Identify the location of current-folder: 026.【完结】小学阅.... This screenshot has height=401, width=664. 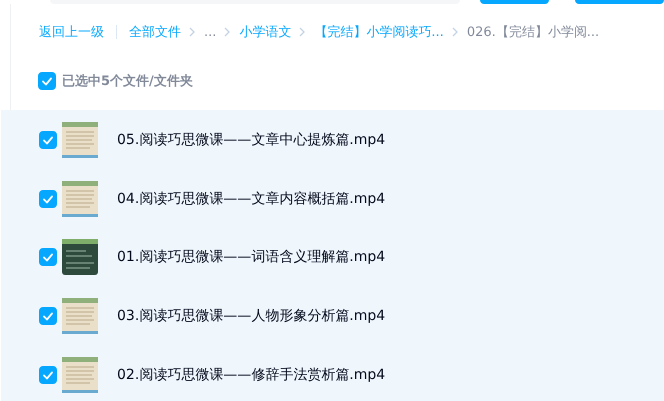
(533, 32).